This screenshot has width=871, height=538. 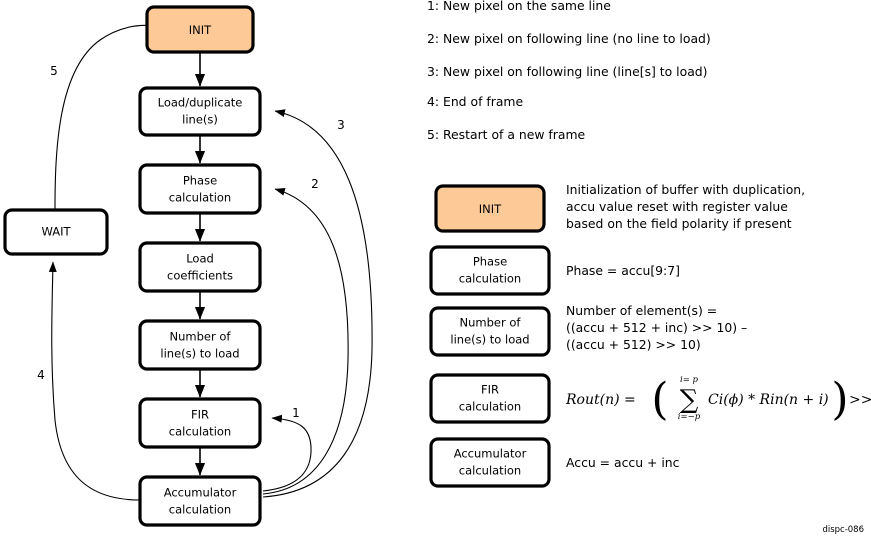 I want to click on legend-number-lines-label-line2: line(s) to load, so click(x=489, y=340).